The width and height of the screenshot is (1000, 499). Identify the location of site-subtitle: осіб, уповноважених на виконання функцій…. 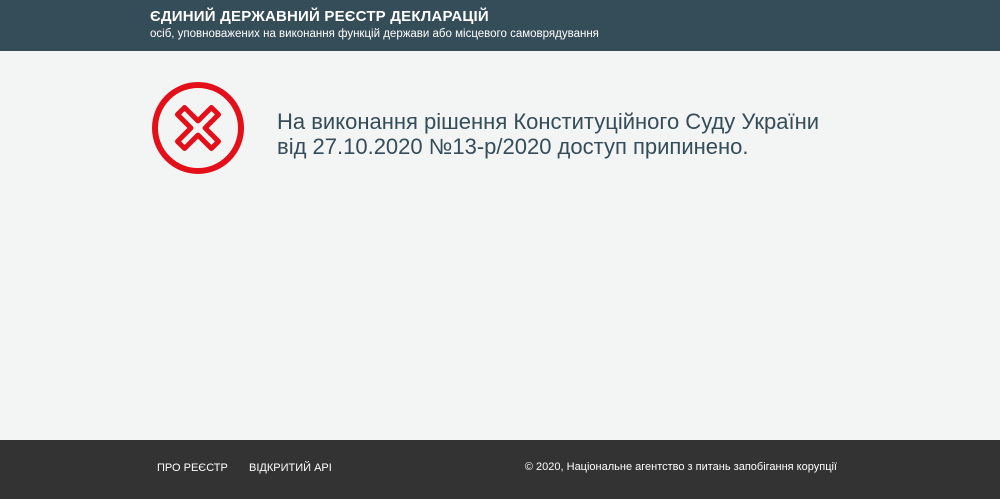
(374, 34).